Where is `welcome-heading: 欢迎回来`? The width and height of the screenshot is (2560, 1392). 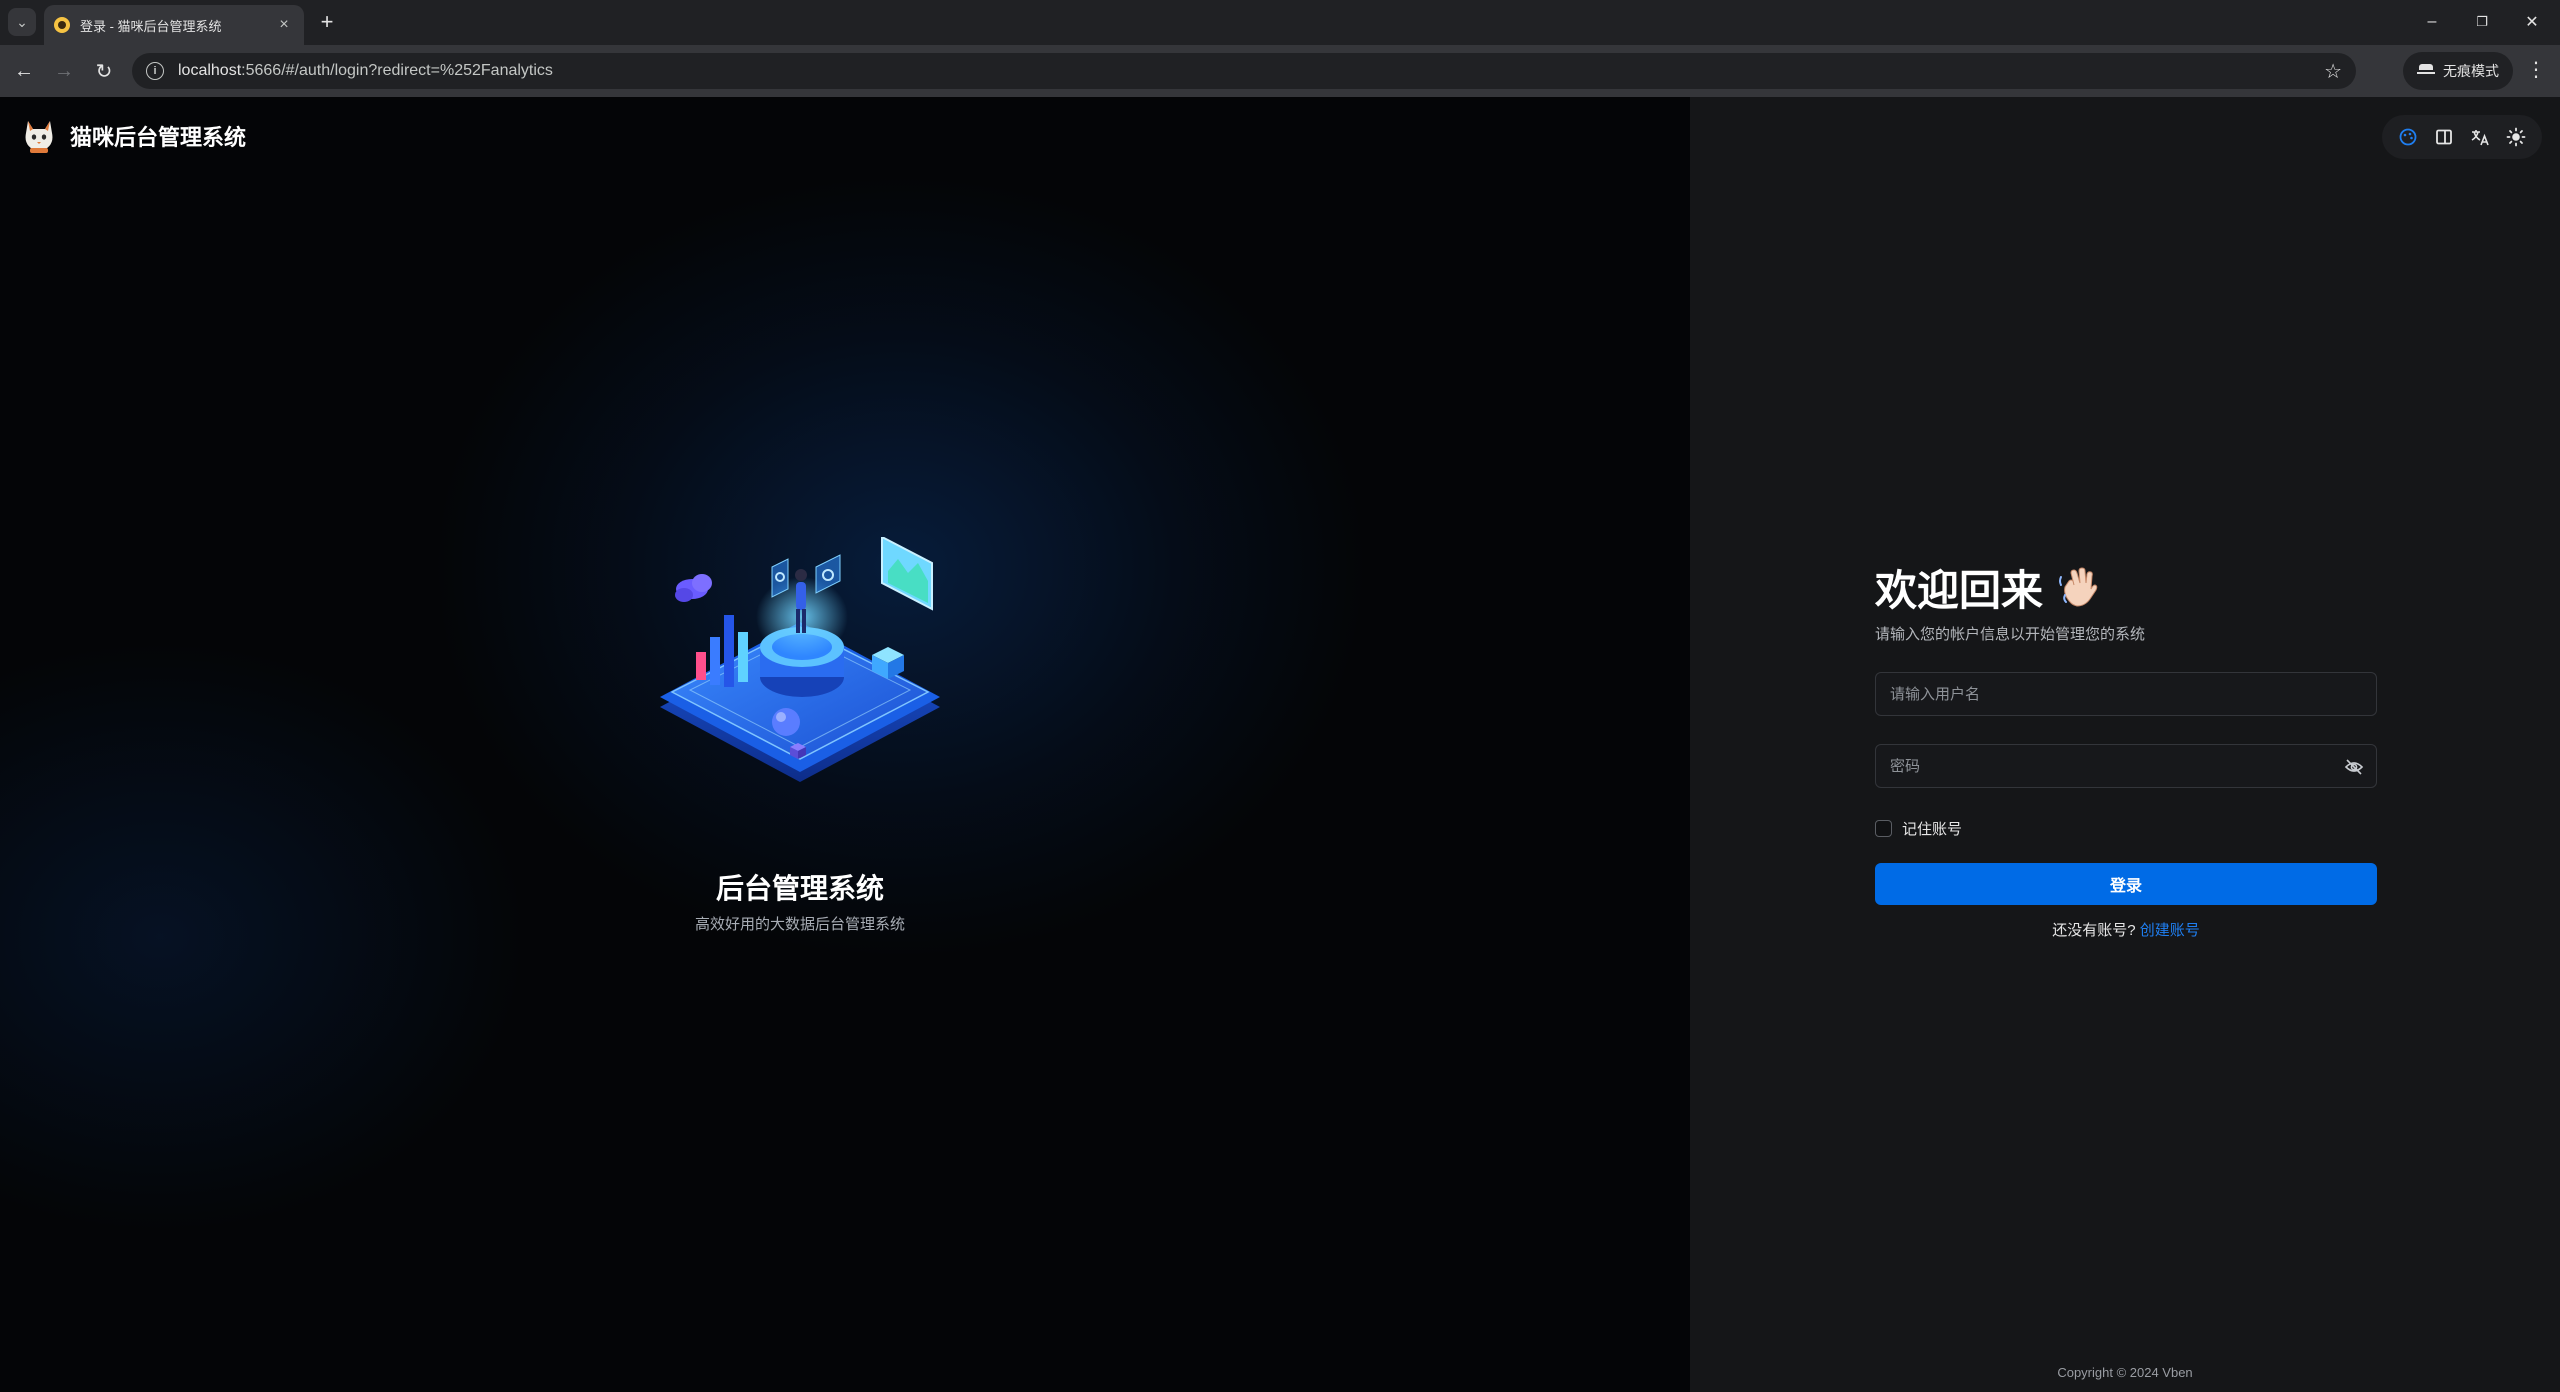 welcome-heading: 欢迎回来 is located at coordinates (2126, 587).